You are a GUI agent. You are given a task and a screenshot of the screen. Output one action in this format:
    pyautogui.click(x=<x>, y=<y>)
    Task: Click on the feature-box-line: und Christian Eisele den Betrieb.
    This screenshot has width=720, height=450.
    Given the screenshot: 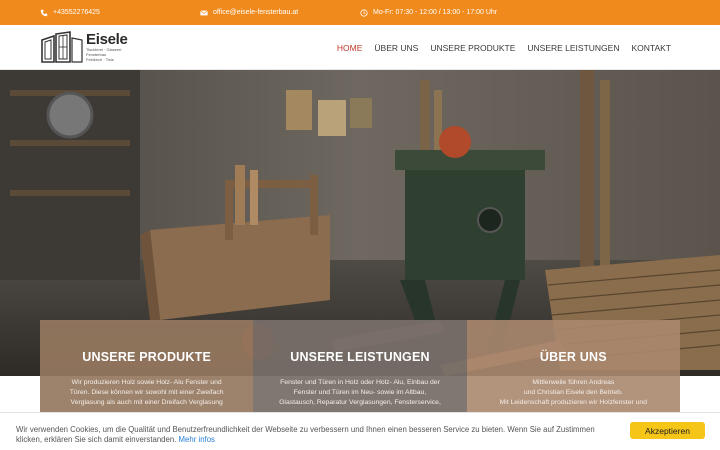 What is the action you would take?
    pyautogui.click(x=573, y=392)
    